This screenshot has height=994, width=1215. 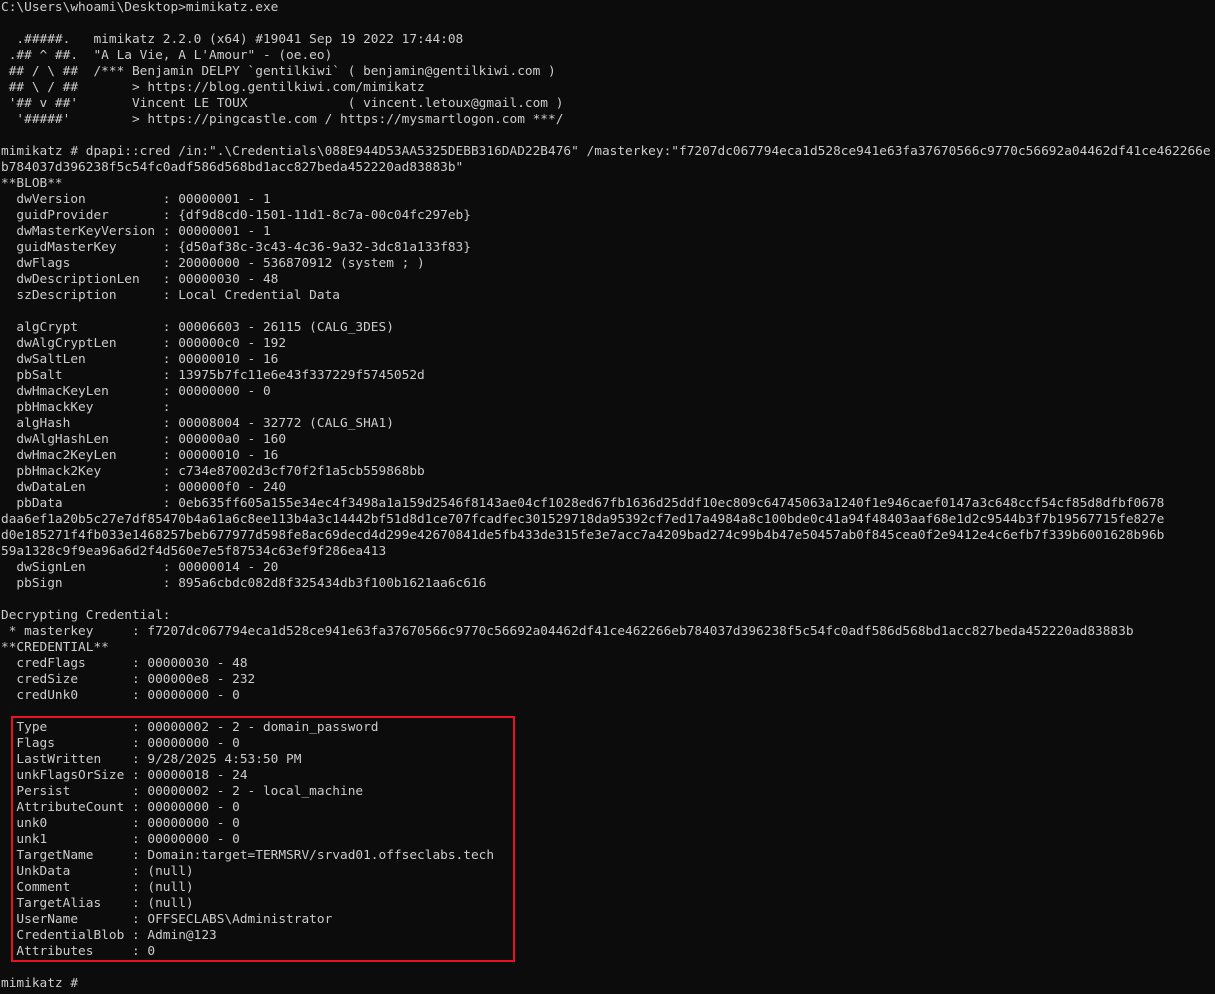 I want to click on blob-header: **BLOB**, so click(x=32, y=183).